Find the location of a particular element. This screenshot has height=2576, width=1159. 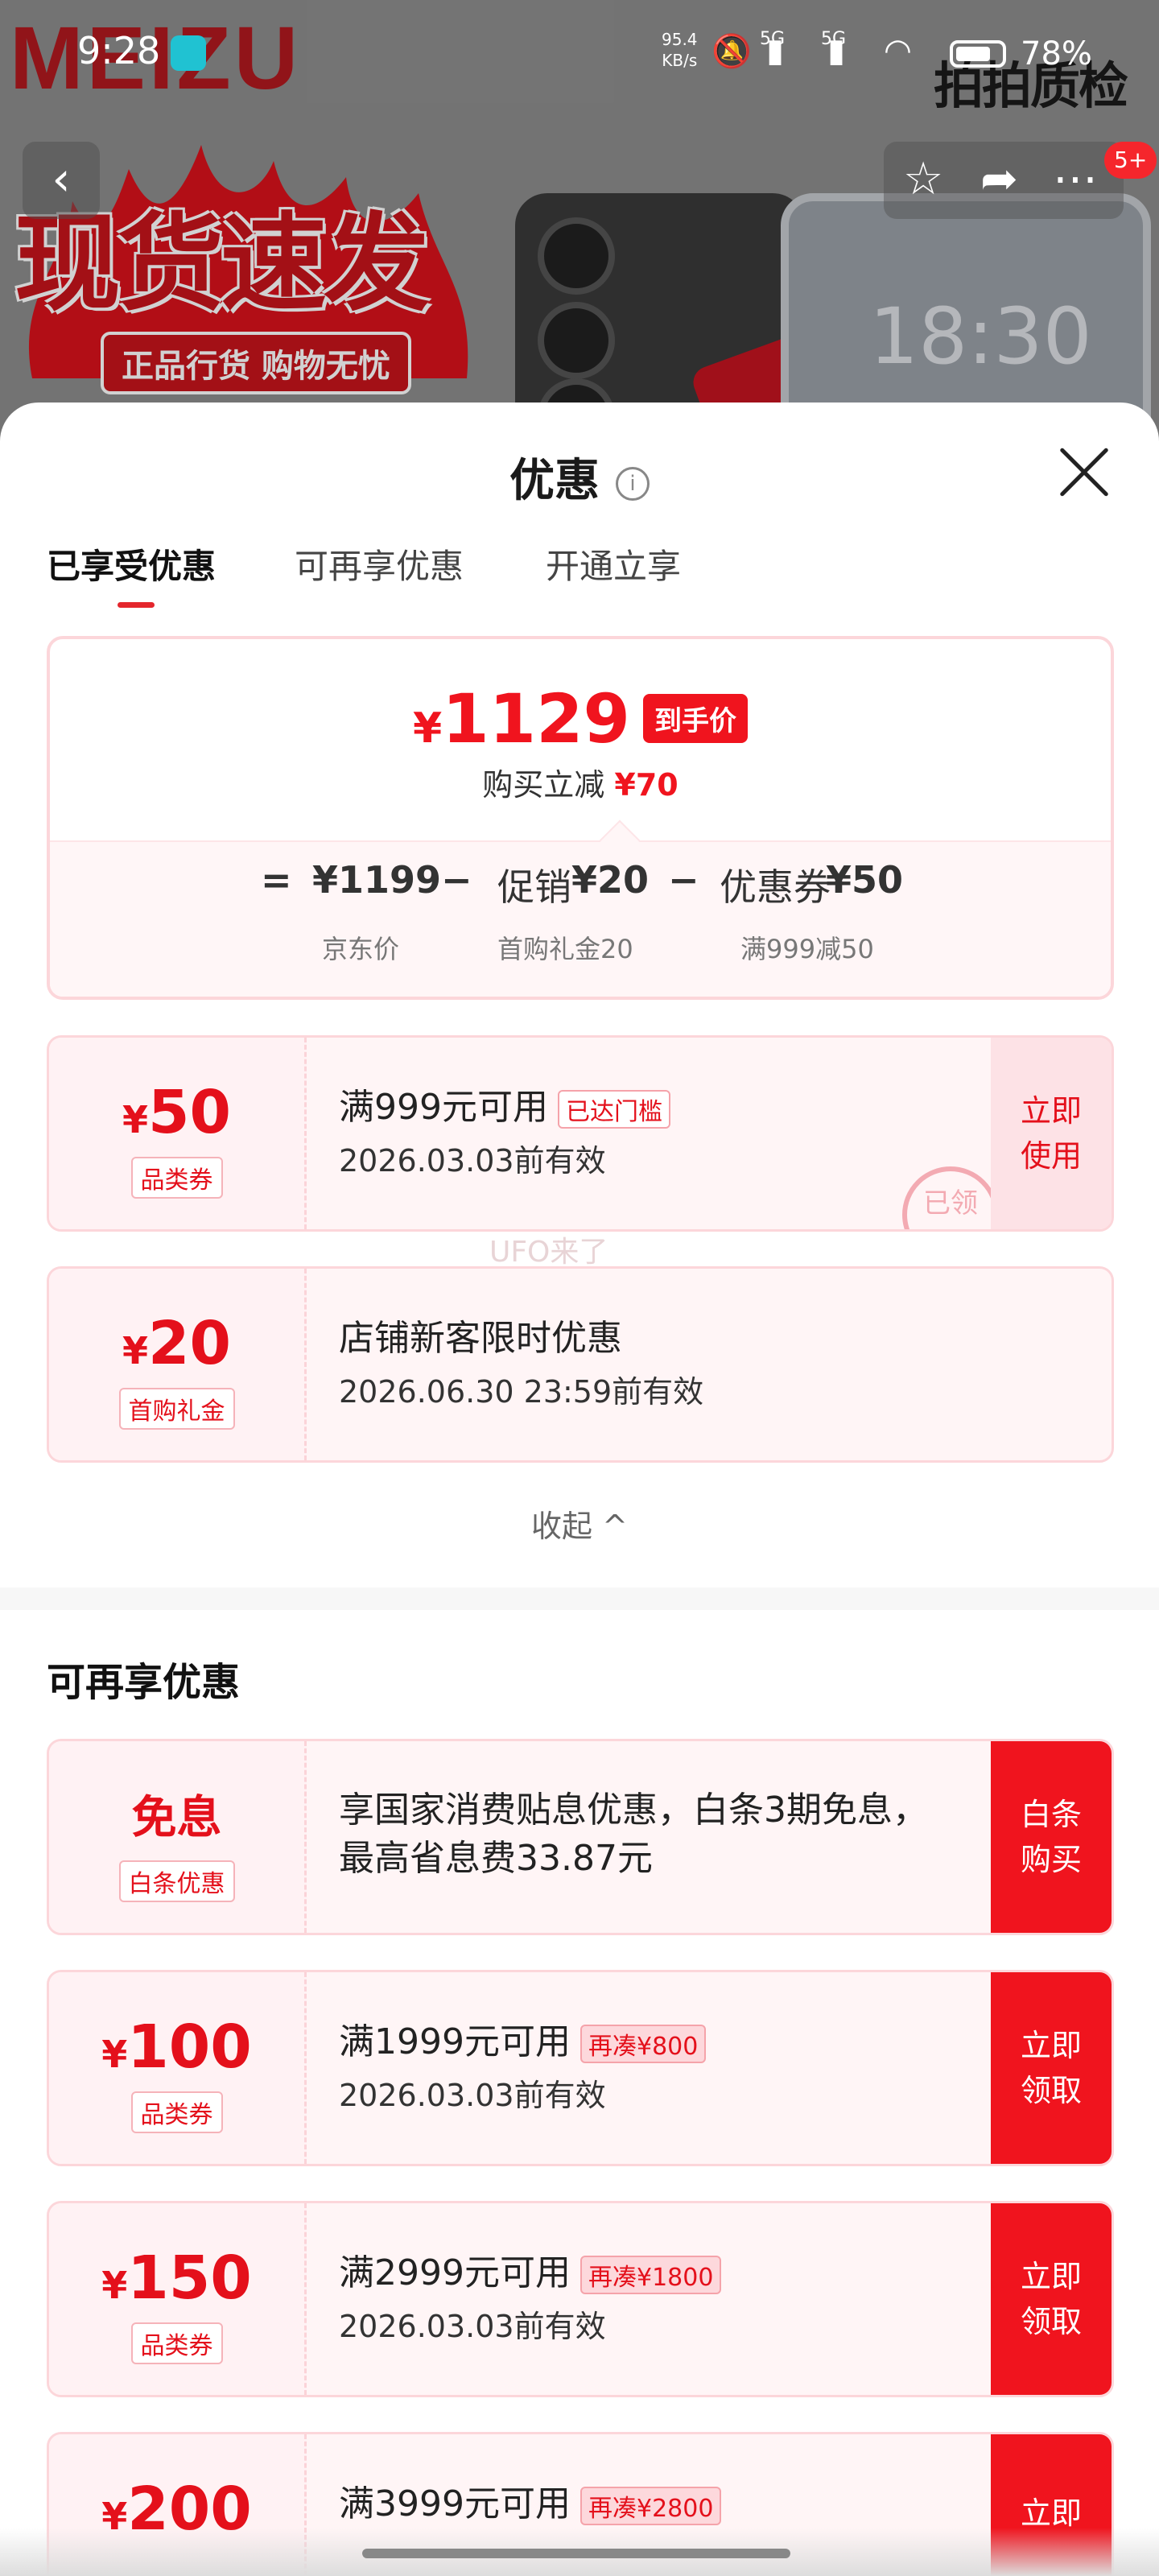

collapse-button: 收起 ^ is located at coordinates (579, 1523).